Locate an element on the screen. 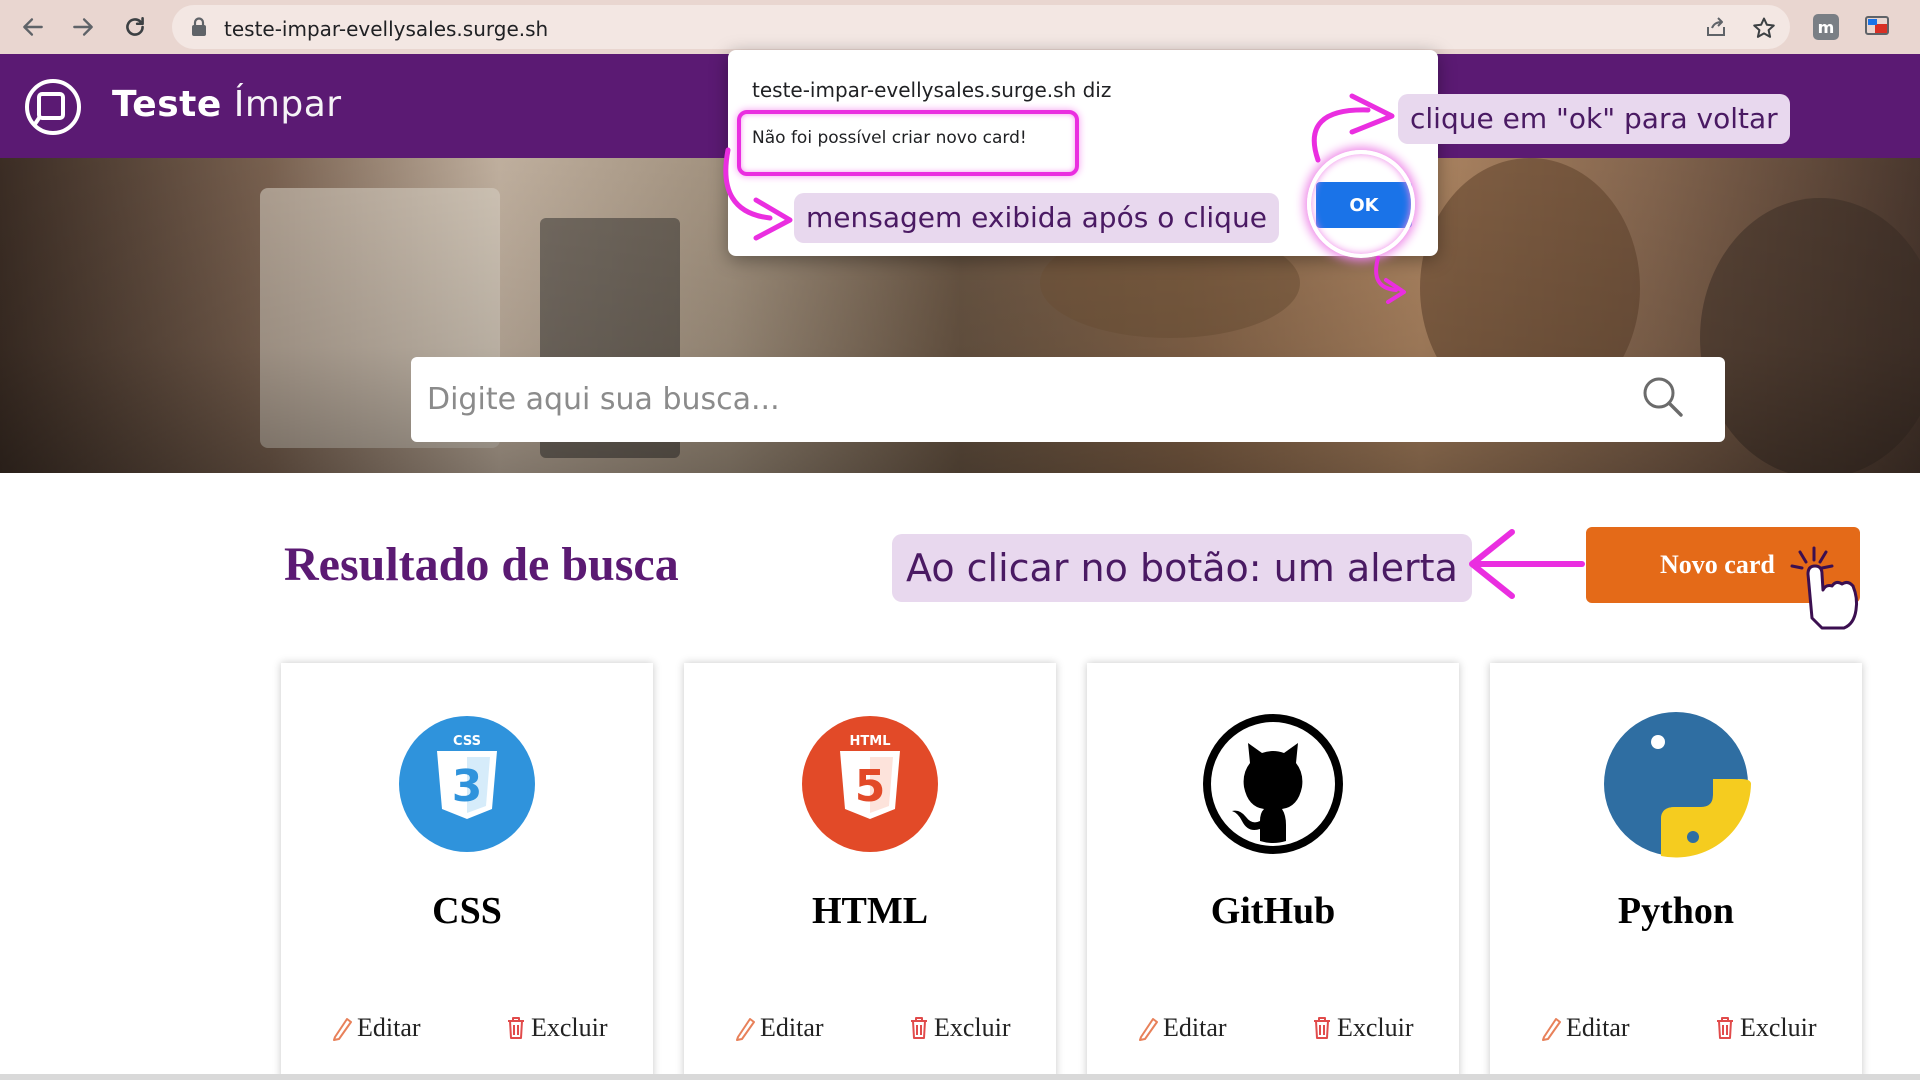  search-bar is located at coordinates (1068, 399).